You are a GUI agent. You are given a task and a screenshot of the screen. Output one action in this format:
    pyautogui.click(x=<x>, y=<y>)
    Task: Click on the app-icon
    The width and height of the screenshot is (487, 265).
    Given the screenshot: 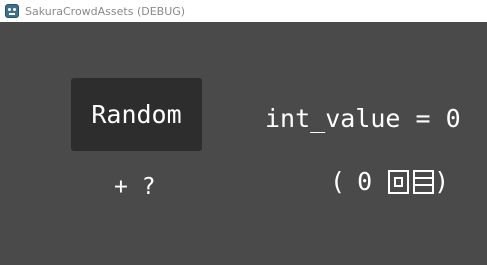 What is the action you would take?
    pyautogui.click(x=12, y=11)
    